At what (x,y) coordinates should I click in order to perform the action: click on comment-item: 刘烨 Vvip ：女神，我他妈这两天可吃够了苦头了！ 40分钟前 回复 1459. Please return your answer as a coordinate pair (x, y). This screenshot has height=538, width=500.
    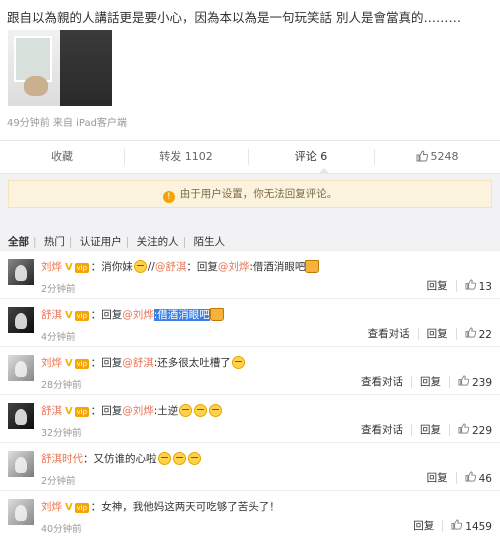
    Looking at the image, I should click on (250, 514).